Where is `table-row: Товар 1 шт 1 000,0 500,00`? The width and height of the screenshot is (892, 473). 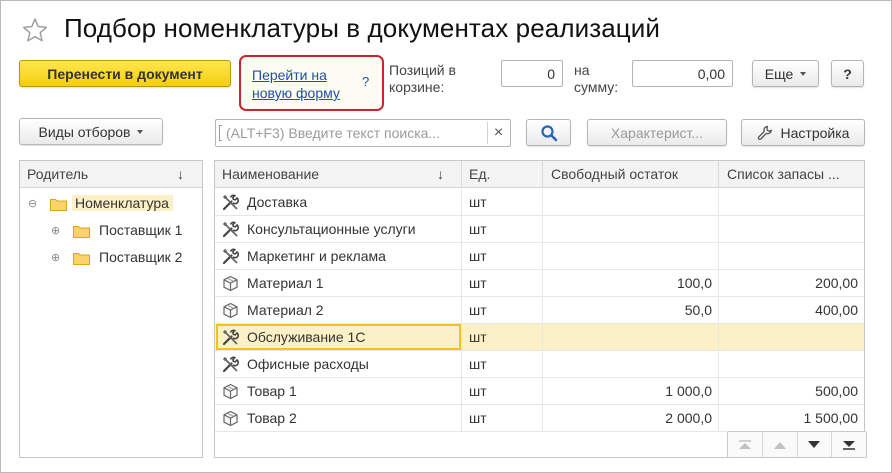 table-row: Товар 1 шт 1 000,0 500,00 is located at coordinates (539, 391).